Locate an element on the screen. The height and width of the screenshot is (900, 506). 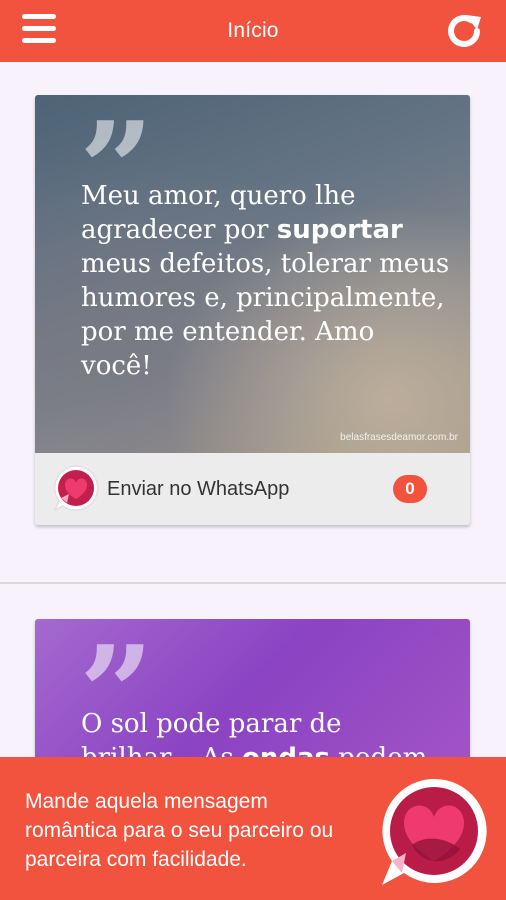
send-whatsapp-label: Enviar no WhatsApp is located at coordinates (198, 489).